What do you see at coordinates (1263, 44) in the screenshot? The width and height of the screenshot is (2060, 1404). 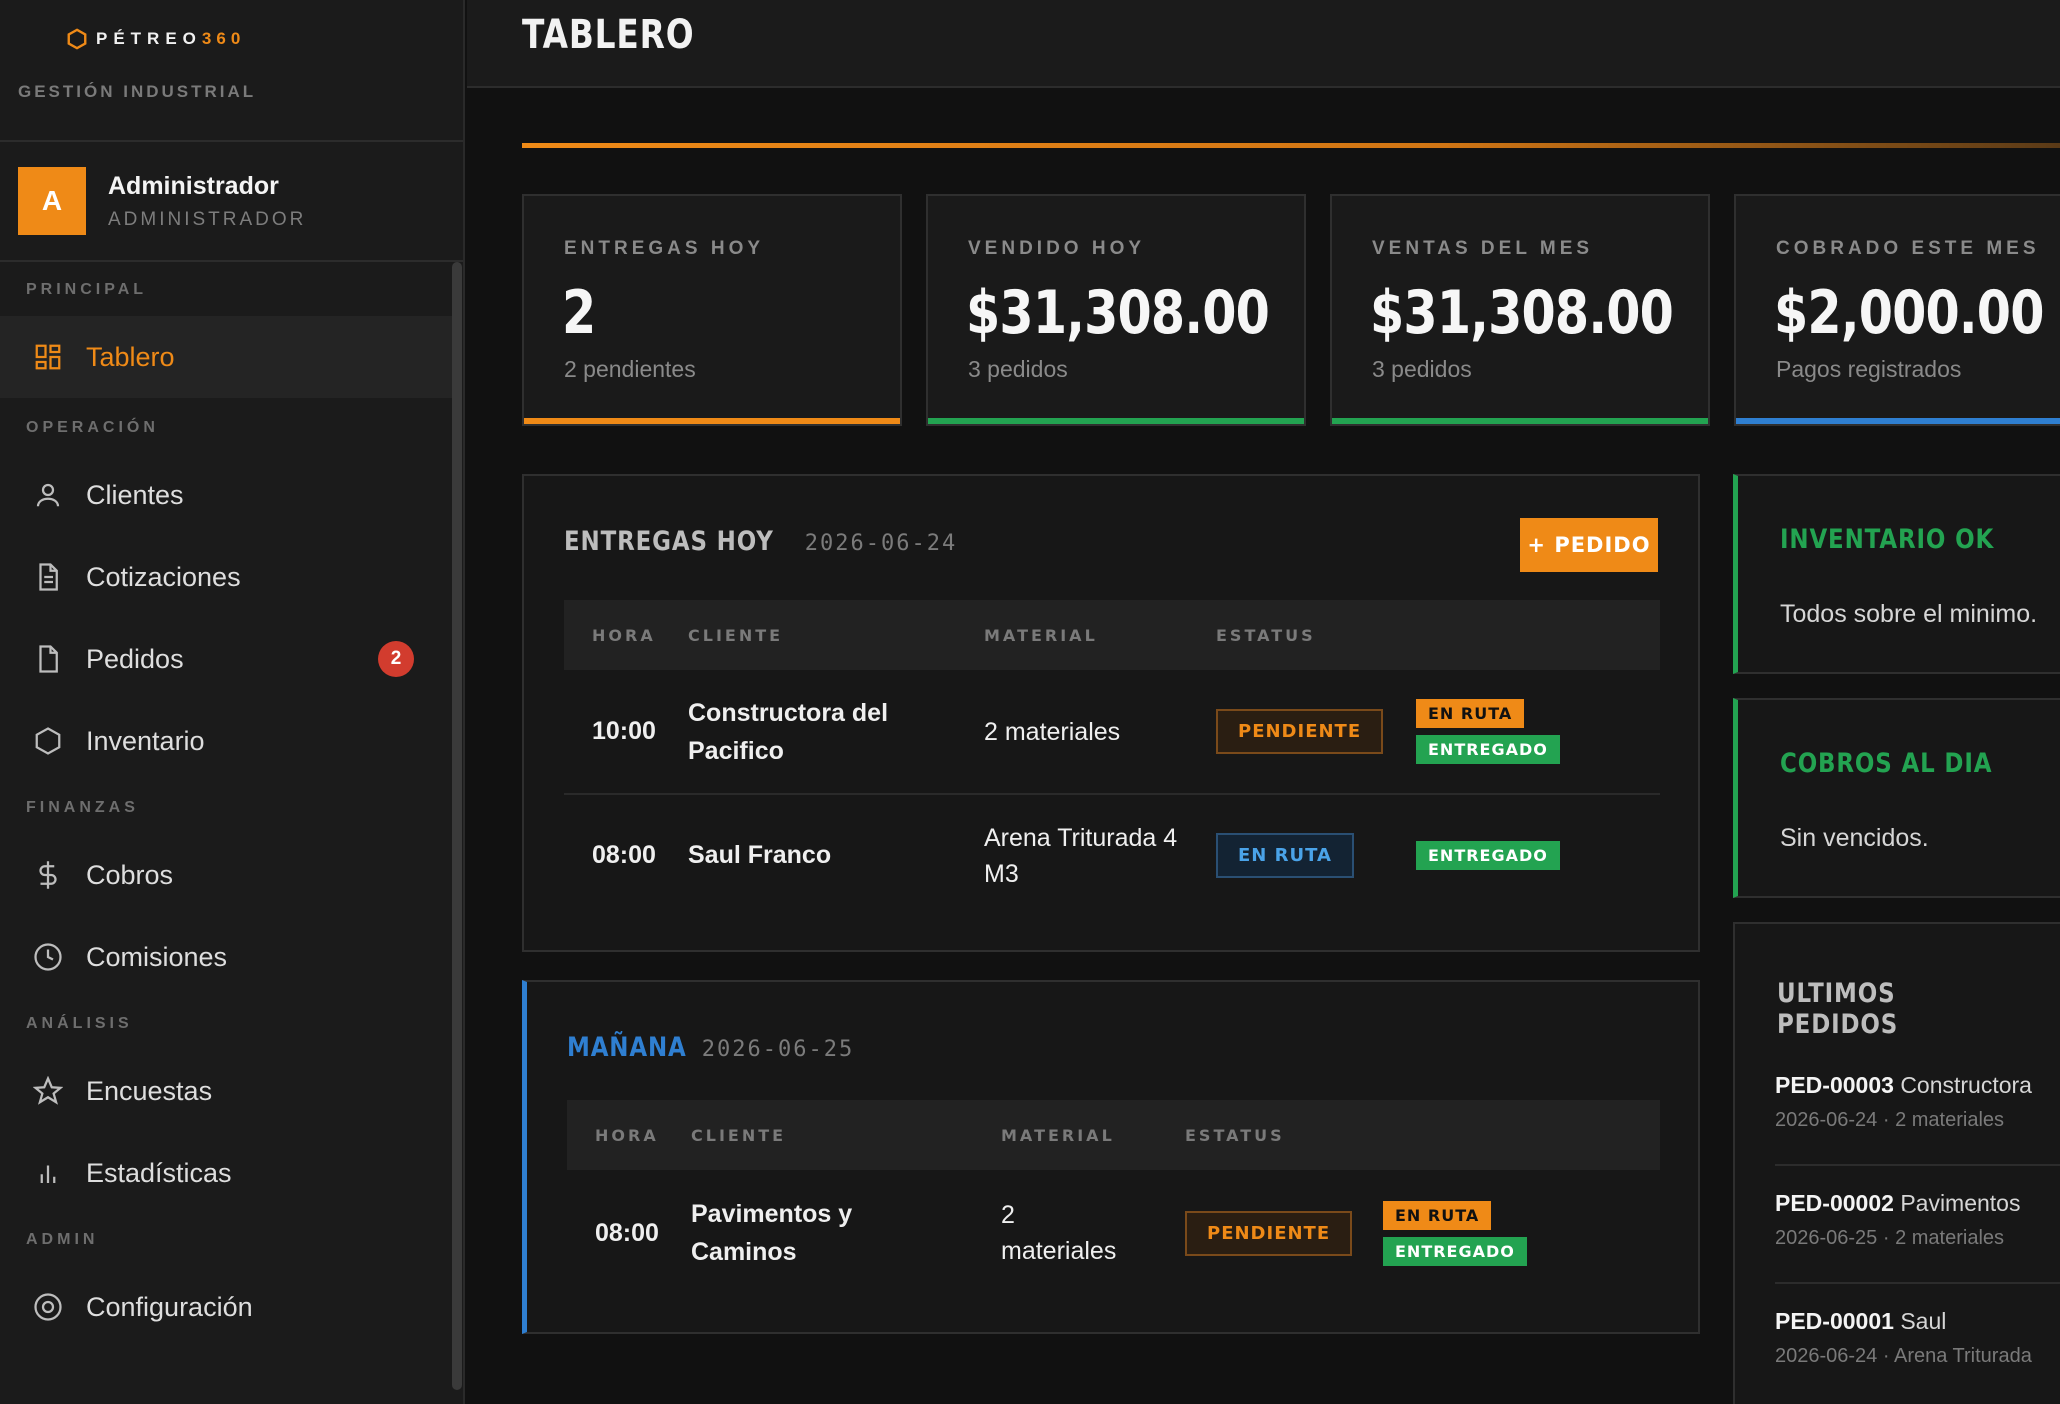 I see `topbar: TABLERO` at bounding box center [1263, 44].